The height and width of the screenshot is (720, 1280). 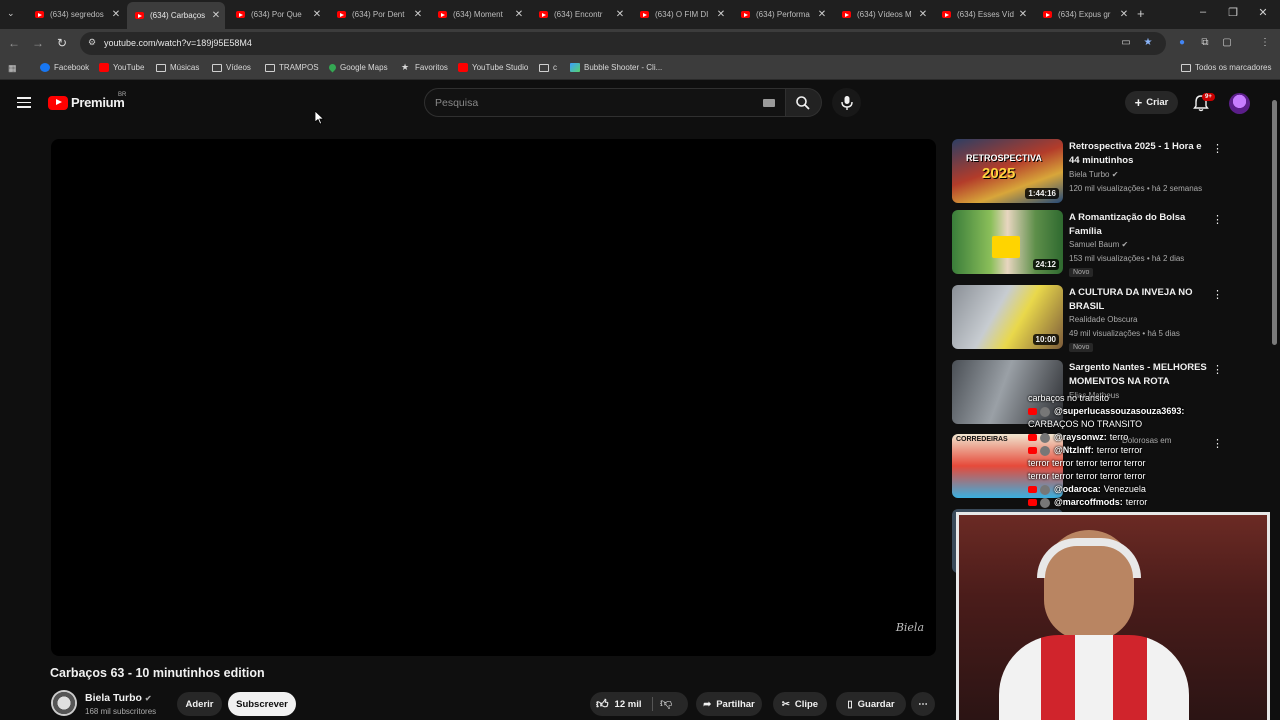 What do you see at coordinates (1098, 244) in the screenshot?
I see `recommended-channel: Samuel Baum ✔` at bounding box center [1098, 244].